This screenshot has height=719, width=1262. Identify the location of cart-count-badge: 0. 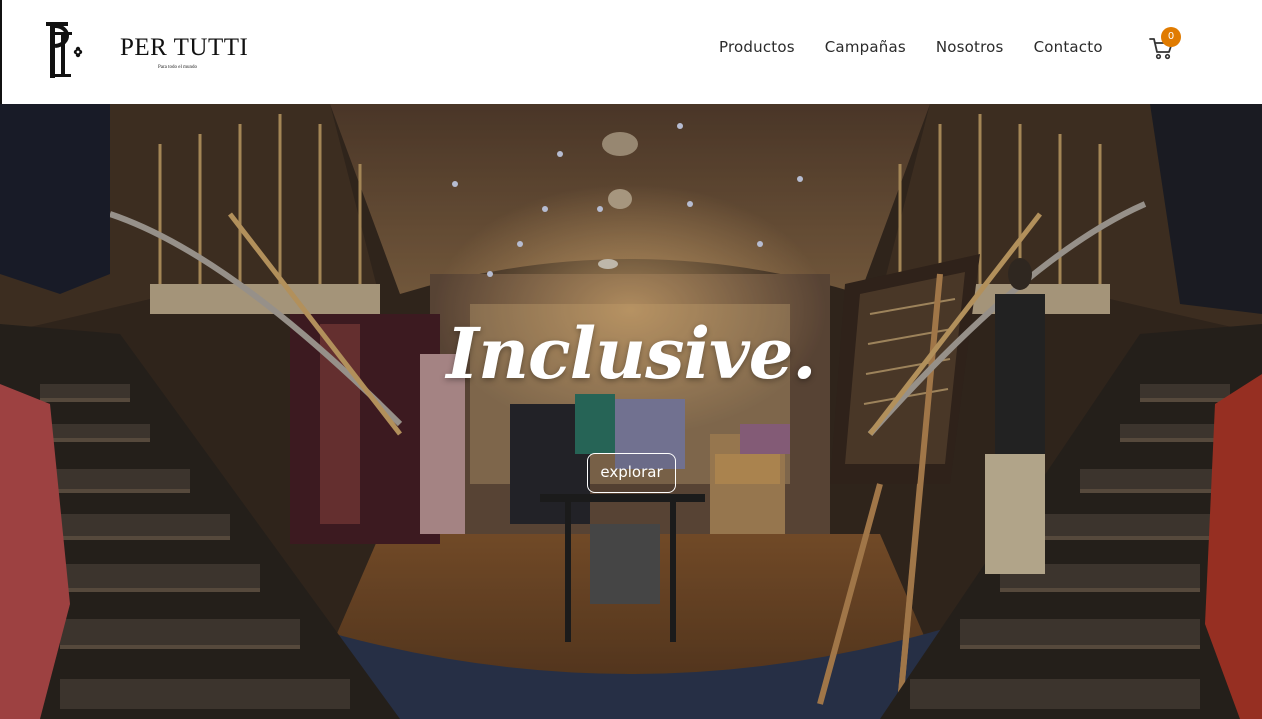
(1171, 37).